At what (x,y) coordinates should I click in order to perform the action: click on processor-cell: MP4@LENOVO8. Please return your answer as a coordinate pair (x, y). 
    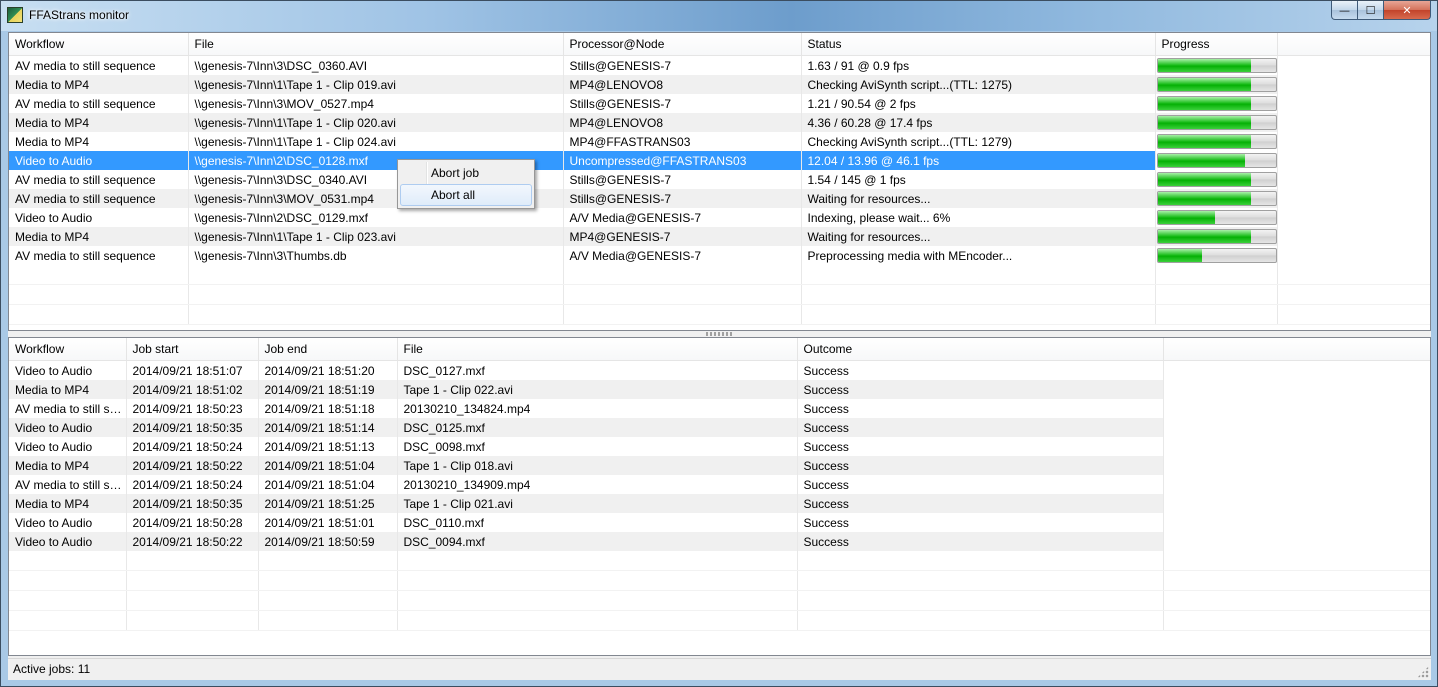
    Looking at the image, I should click on (682, 122).